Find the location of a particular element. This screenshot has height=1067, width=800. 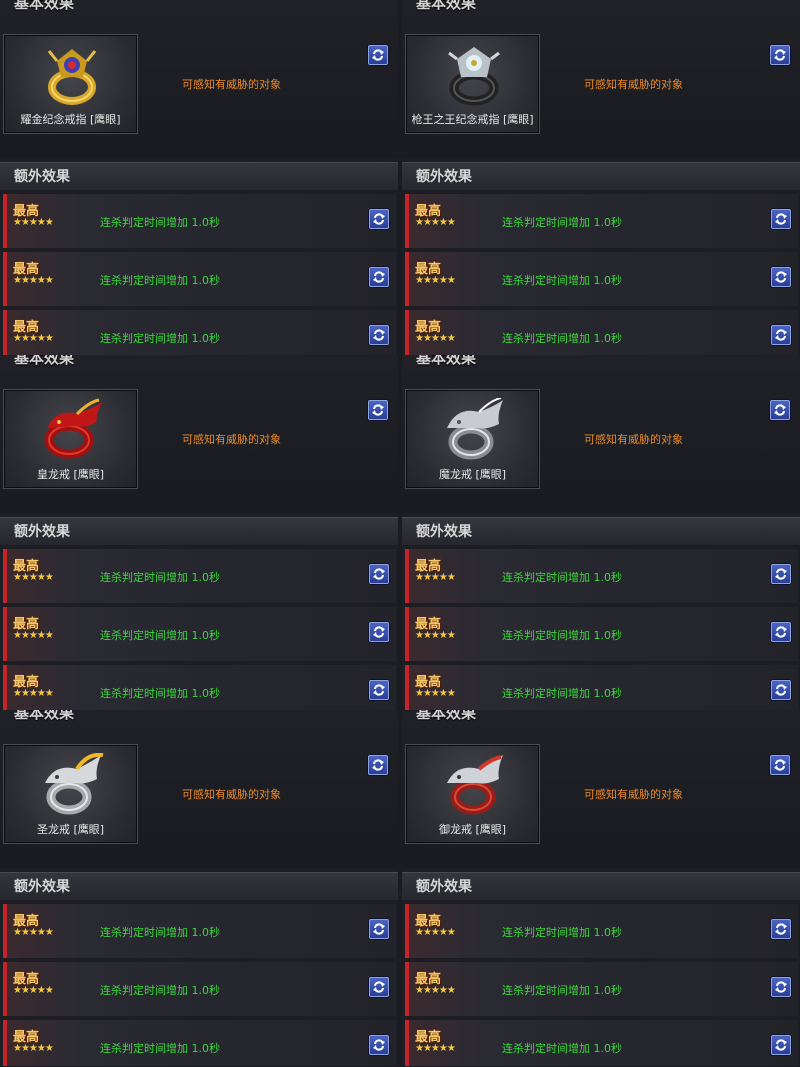

basic-effect-section: 基本效果 御龙戒 [鹰眼] 可感知有威胁的对象 is located at coordinates (601, 789).